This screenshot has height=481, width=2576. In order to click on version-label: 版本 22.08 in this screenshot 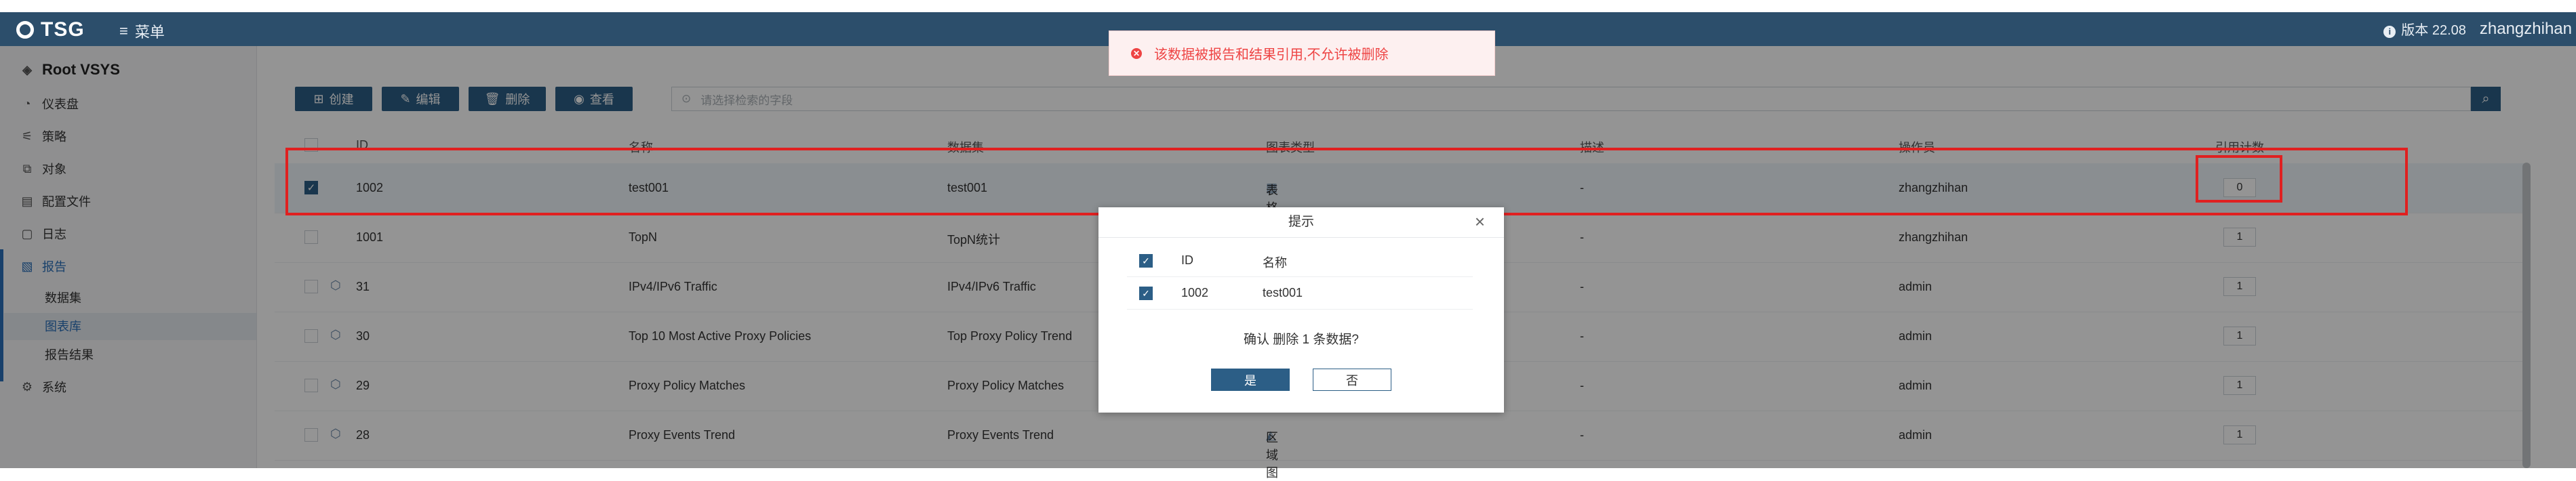, I will do `click(2433, 30)`.